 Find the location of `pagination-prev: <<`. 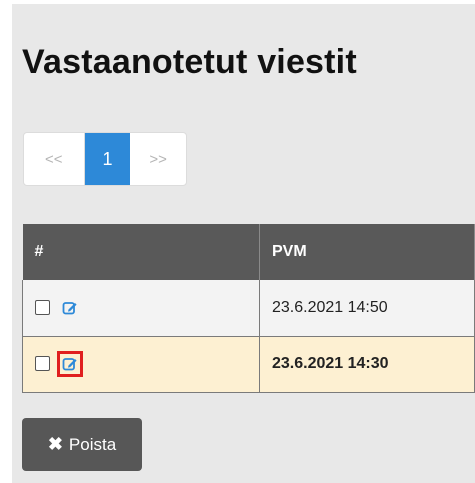

pagination-prev: << is located at coordinates (54, 159).